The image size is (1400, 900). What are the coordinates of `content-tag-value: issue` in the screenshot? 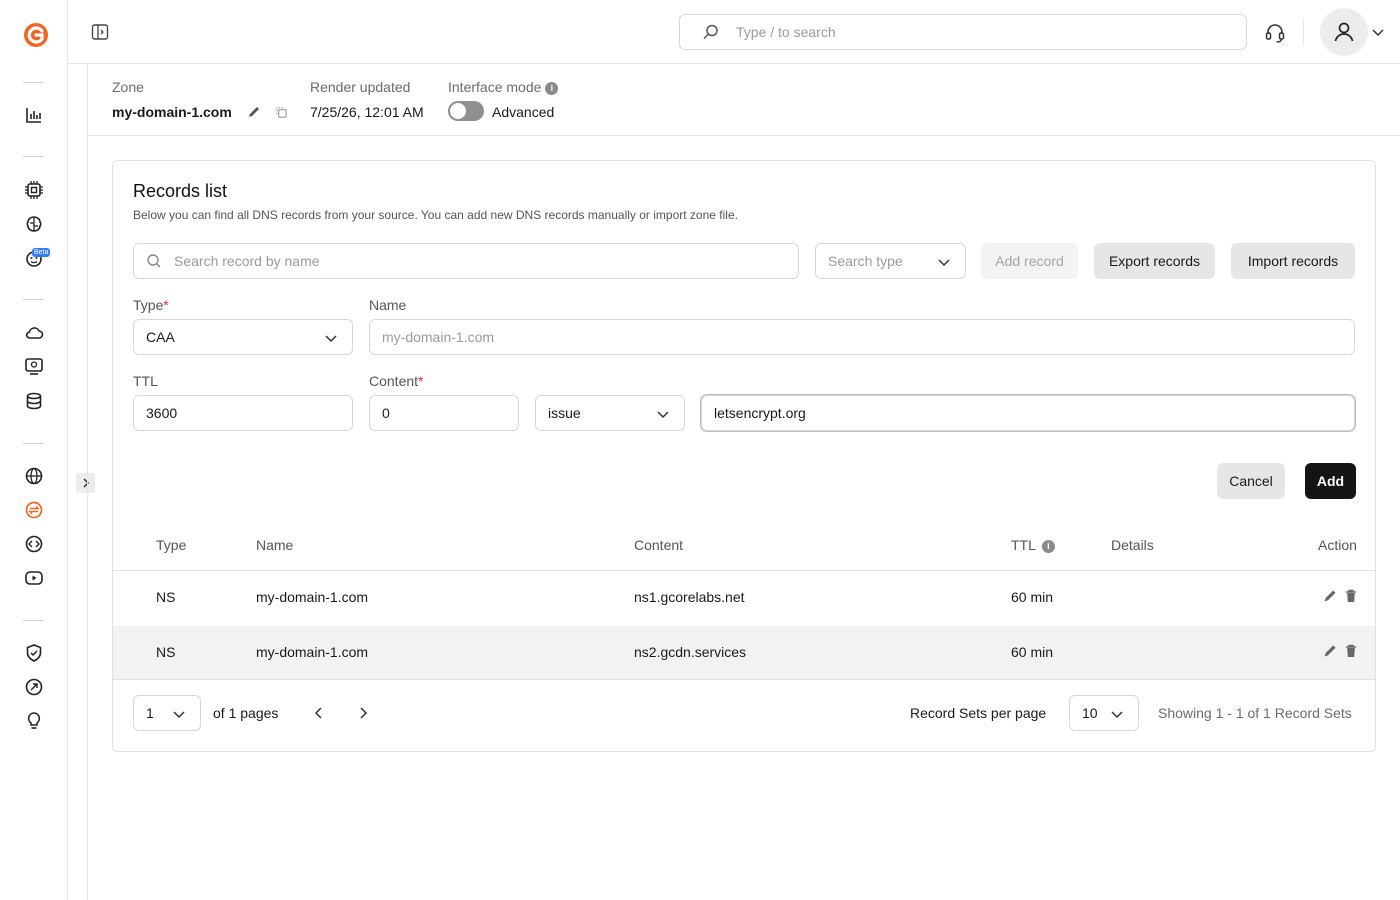 It's located at (564, 413).